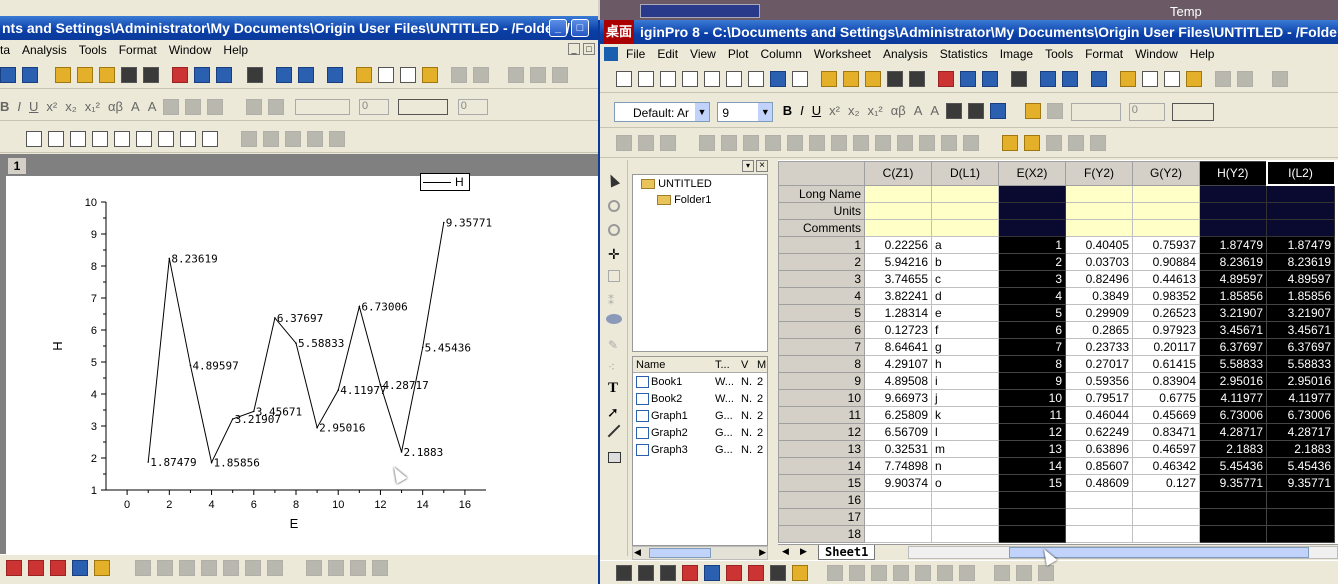 This screenshot has height=584, width=1338. I want to click on bar-plot-icon, so click(734, 573).